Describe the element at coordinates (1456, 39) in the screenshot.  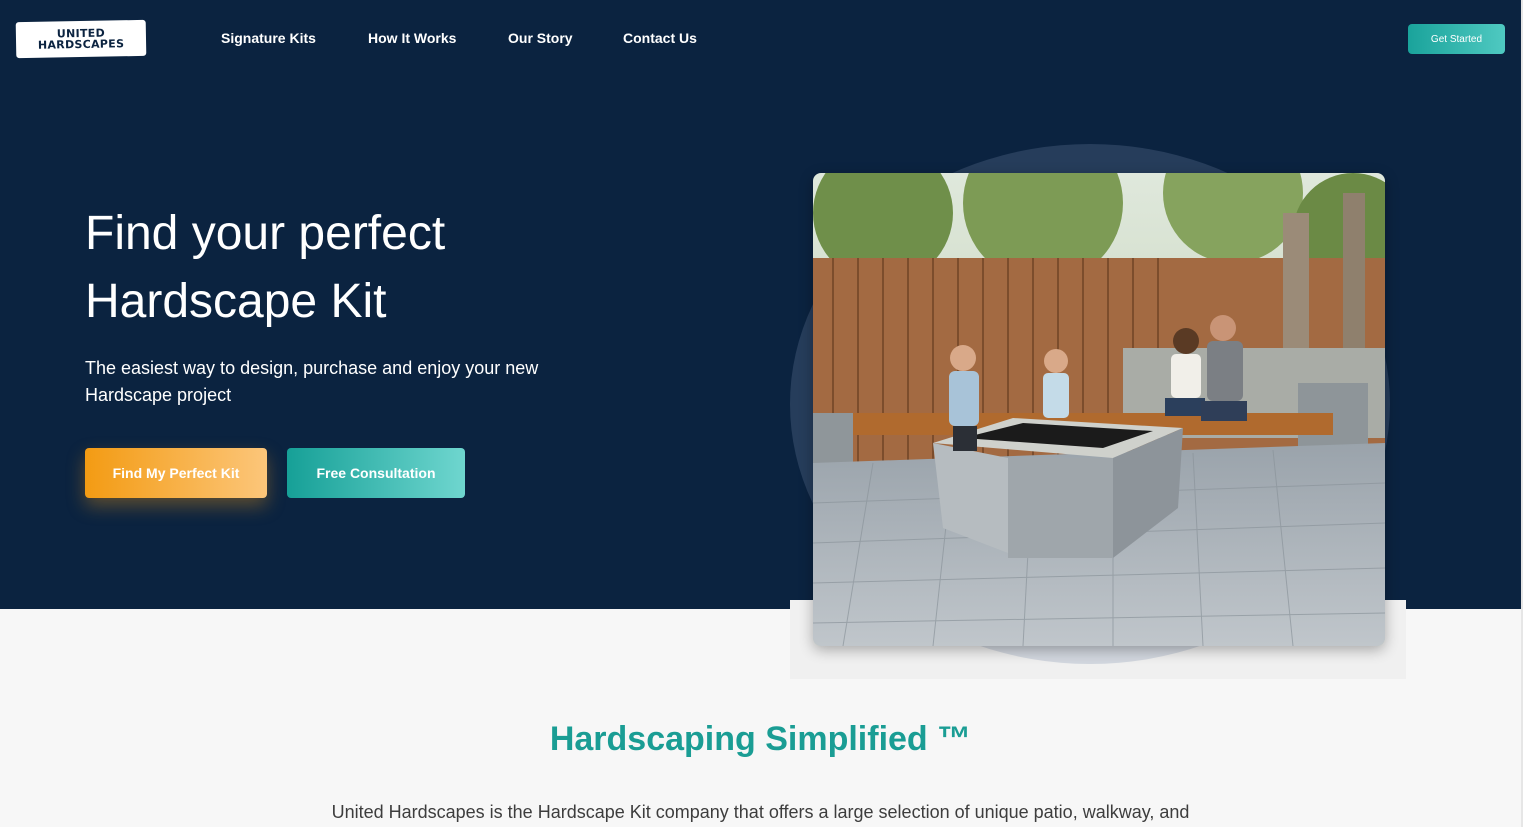
I see `get-started-button: Get Started` at that location.